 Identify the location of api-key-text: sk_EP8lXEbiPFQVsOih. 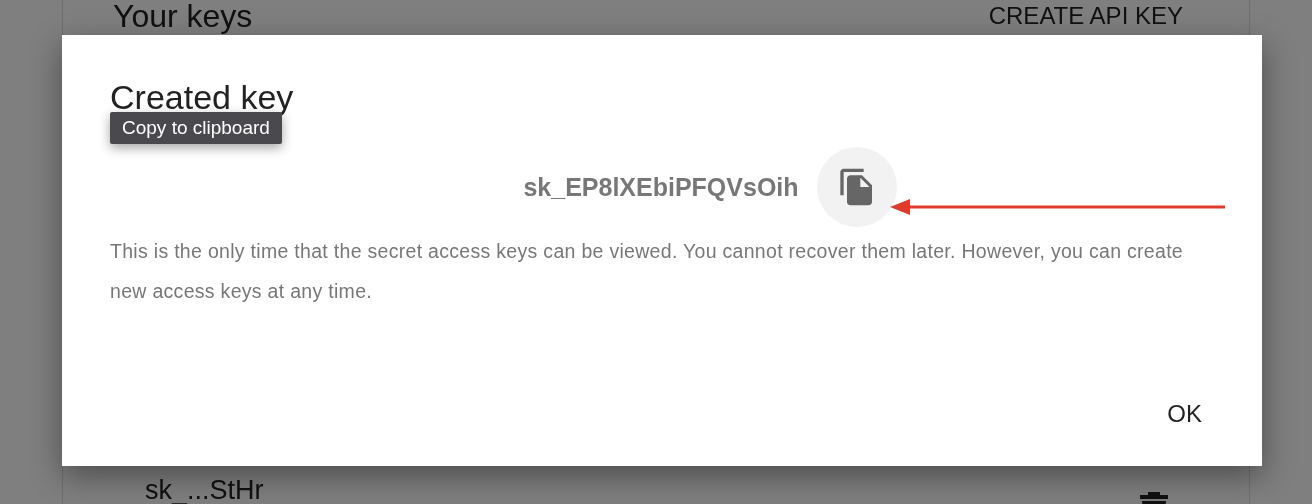
(661, 187).